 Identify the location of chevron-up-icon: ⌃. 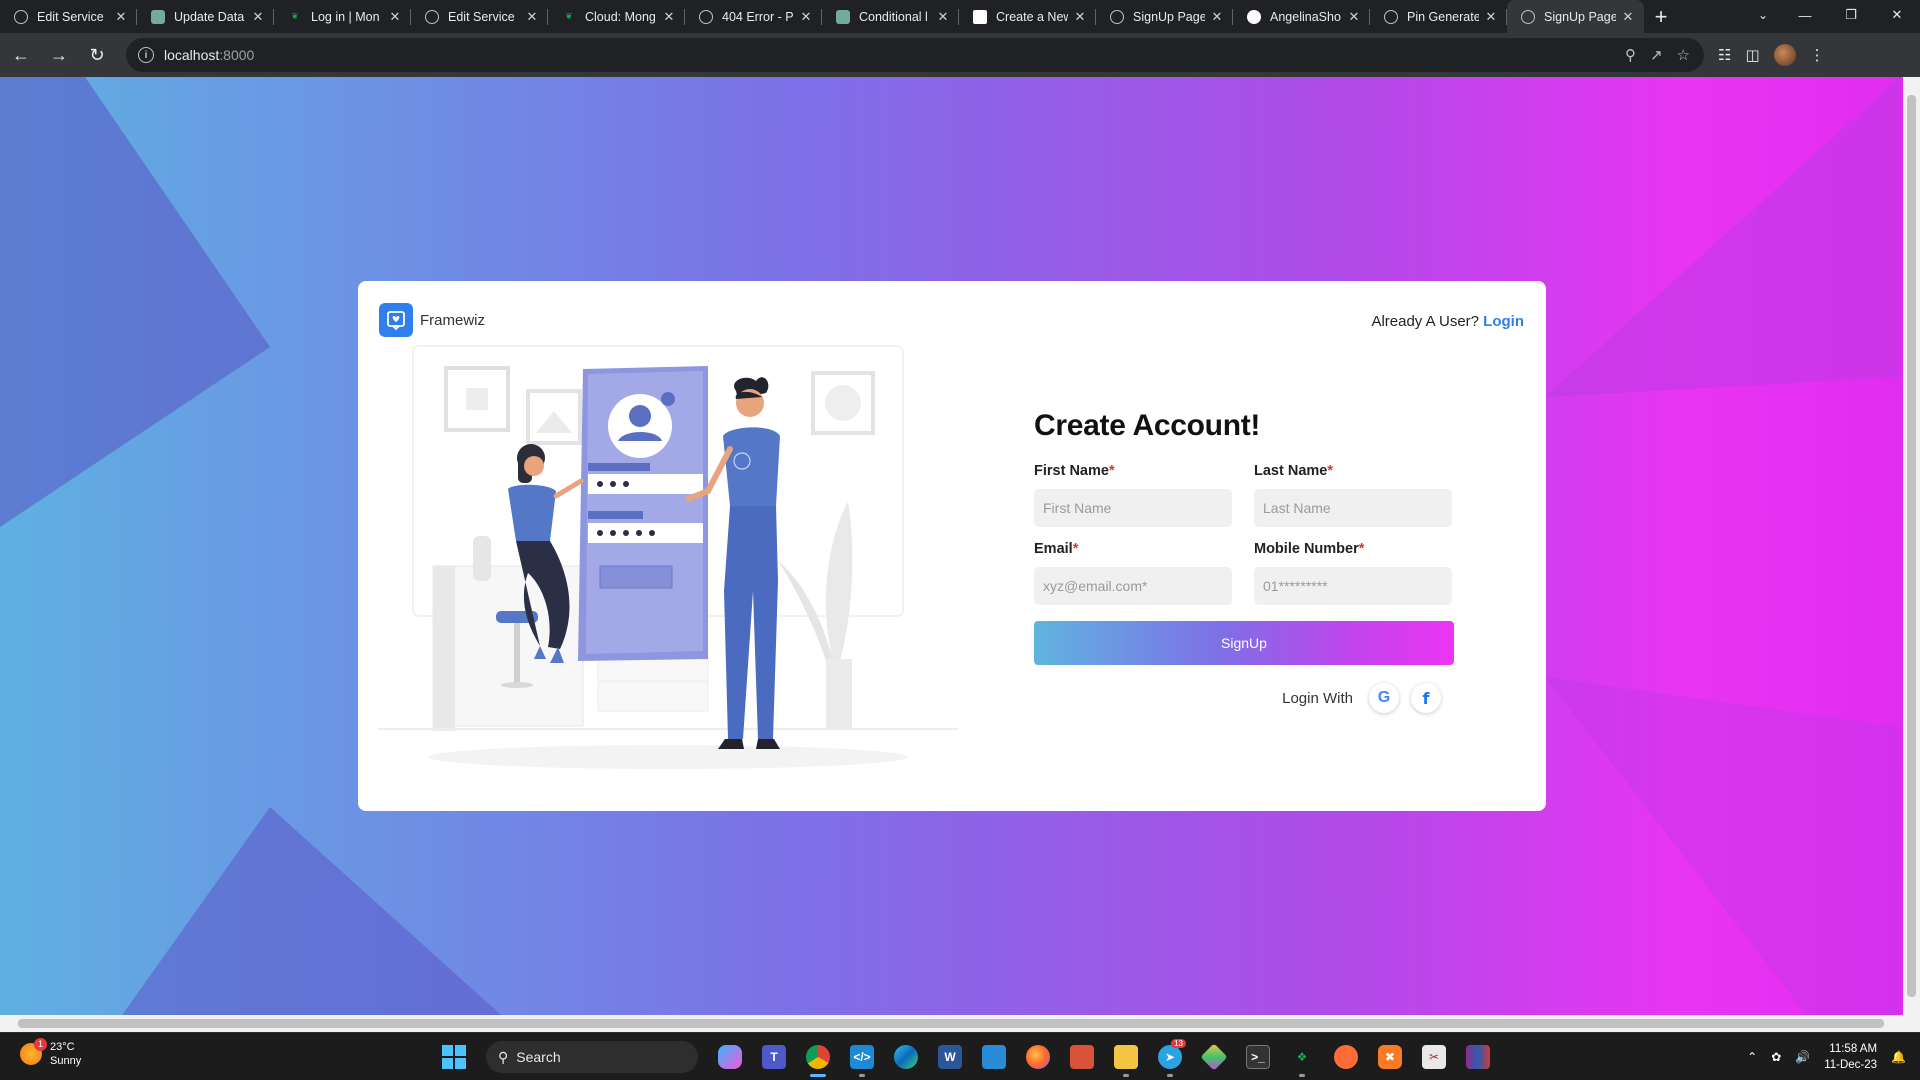
(1752, 1057).